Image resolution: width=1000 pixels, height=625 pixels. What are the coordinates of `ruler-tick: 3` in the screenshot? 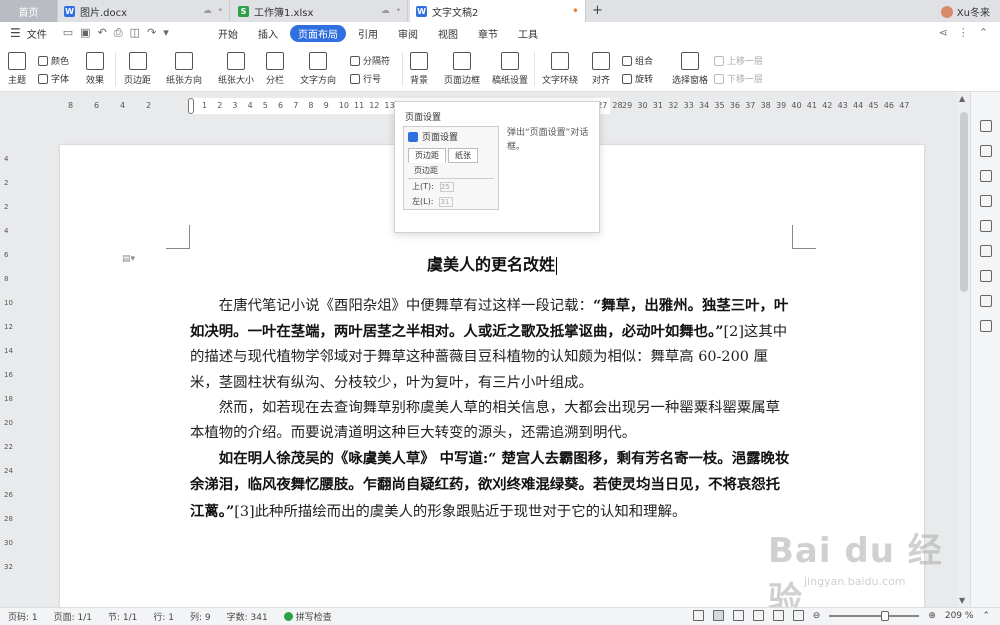 It's located at (235, 105).